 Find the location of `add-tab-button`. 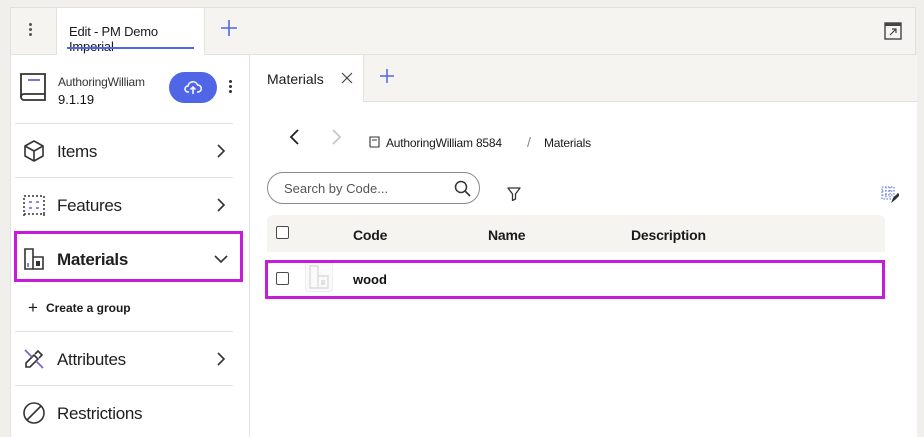

add-tab-button is located at coordinates (229, 30).